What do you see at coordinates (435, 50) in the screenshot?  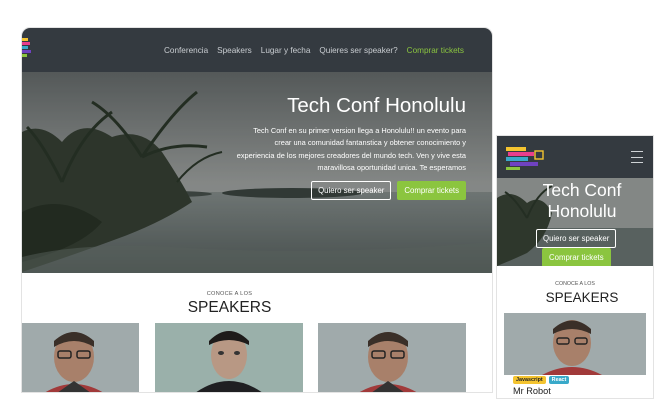 I see `nav-item-comprar-tickets: Comprar tickets` at bounding box center [435, 50].